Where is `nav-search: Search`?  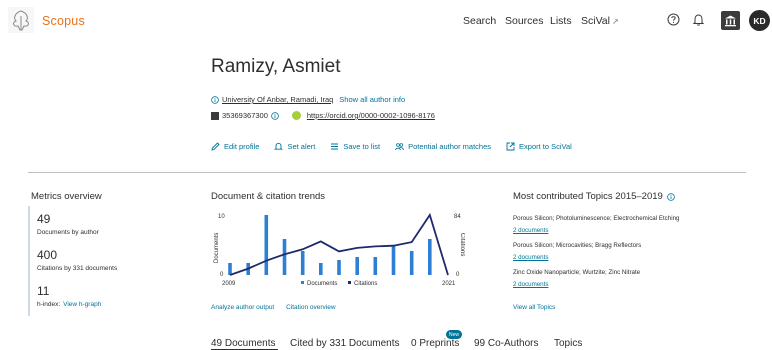
nav-search: Search is located at coordinates (479, 21).